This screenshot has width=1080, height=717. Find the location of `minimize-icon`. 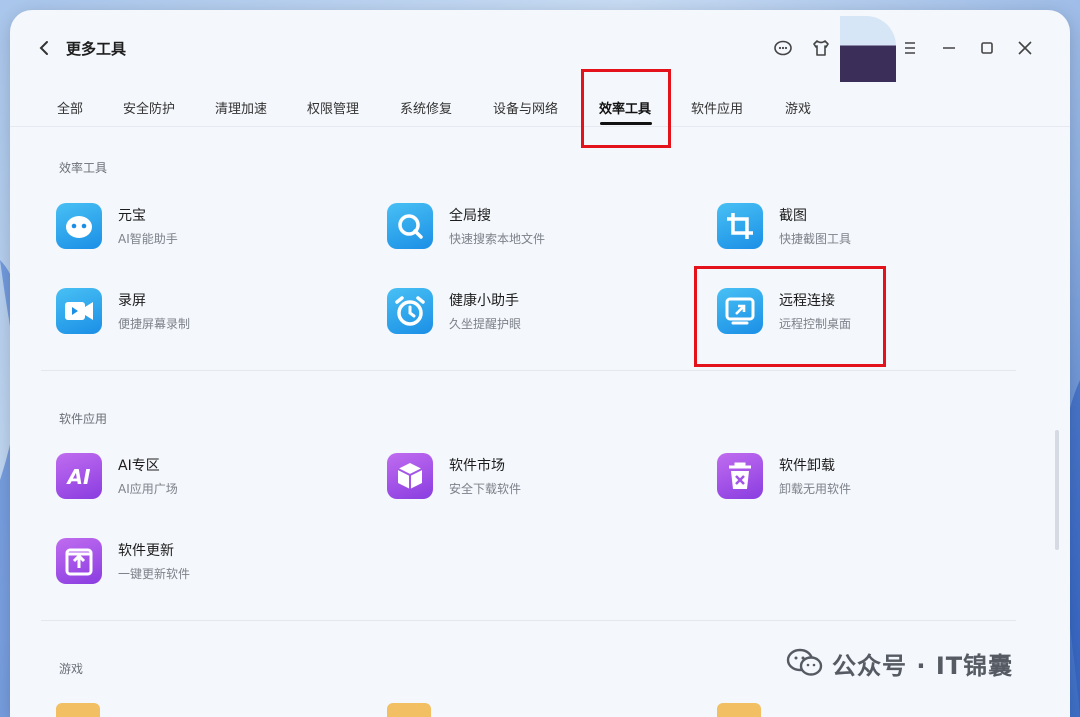

minimize-icon is located at coordinates (949, 48).